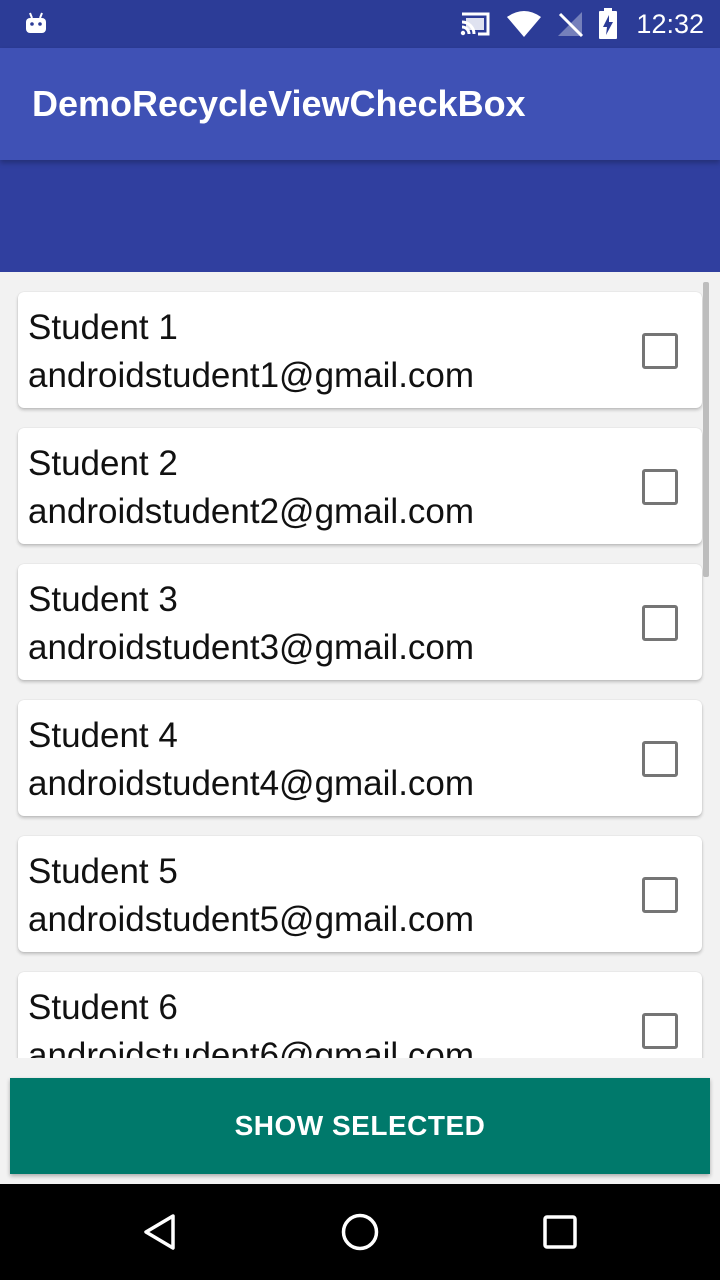 Image resolution: width=720 pixels, height=1280 pixels. Describe the element at coordinates (360, 894) in the screenshot. I see `list-item: Student 5 androidstudent5@gmail.com` at that location.